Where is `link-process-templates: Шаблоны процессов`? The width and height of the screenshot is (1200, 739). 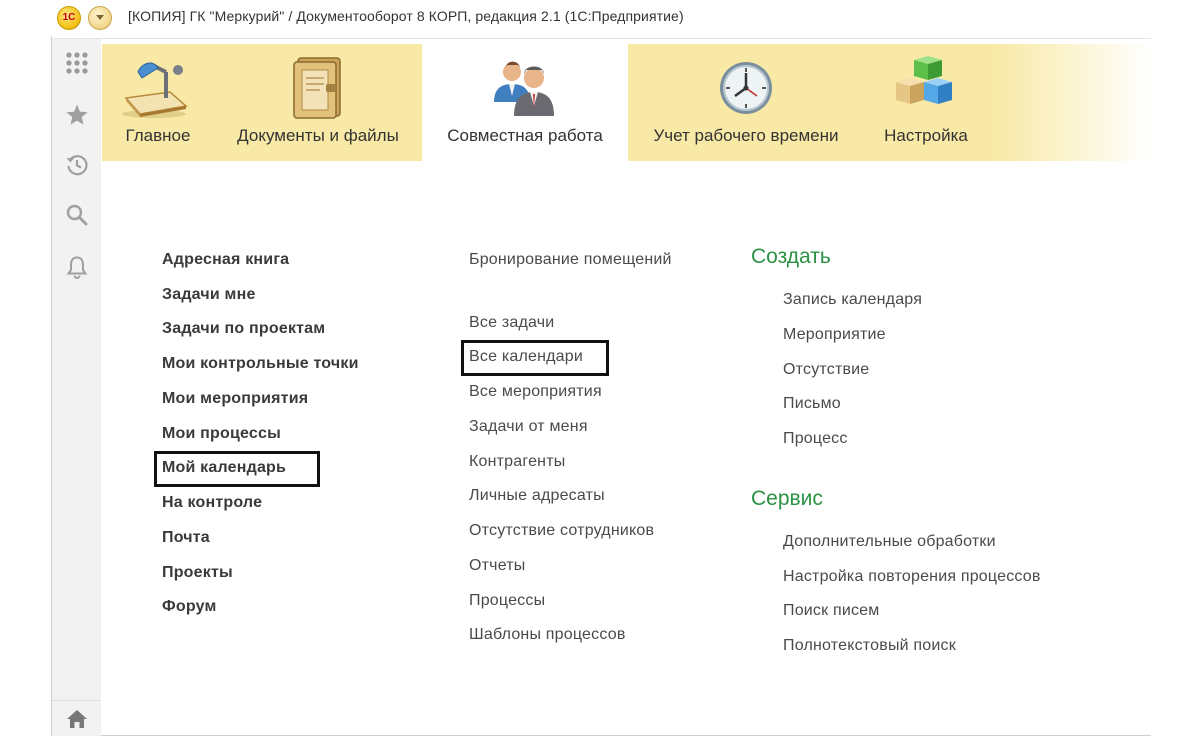
link-process-templates: Шаблоны процессов is located at coordinates (547, 635).